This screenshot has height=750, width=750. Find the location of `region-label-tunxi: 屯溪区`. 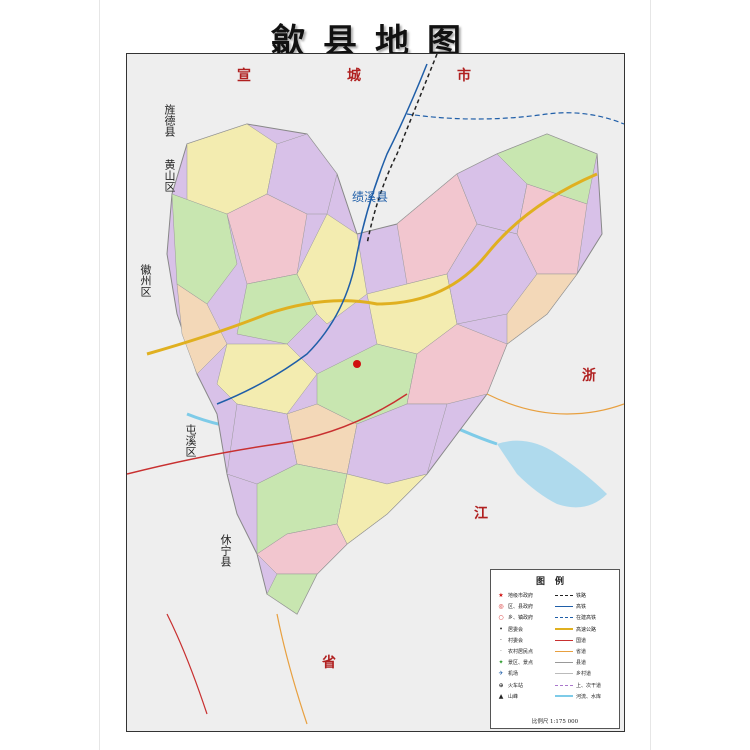

region-label-tunxi: 屯溪区 is located at coordinates (190, 440).